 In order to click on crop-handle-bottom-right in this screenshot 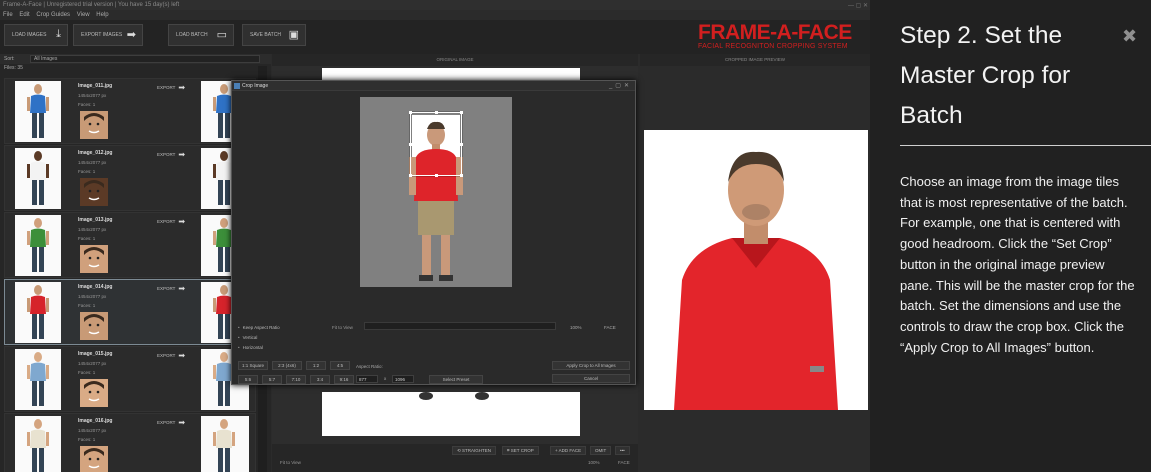, I will do `click(461, 175)`.